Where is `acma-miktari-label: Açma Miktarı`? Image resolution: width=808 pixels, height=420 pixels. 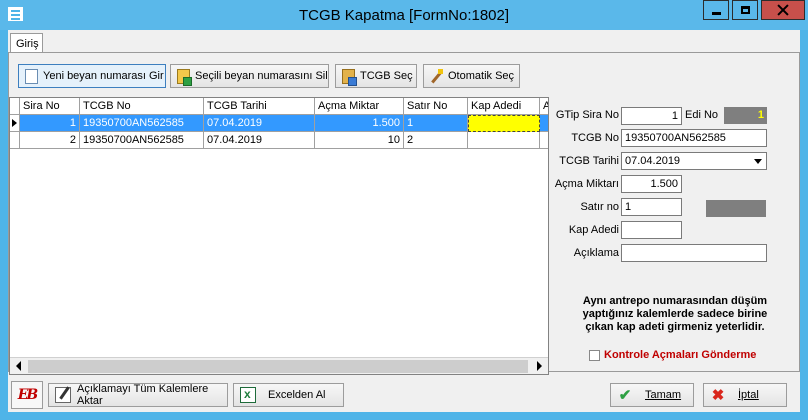 acma-miktari-label: Açma Miktarı is located at coordinates (586, 184).